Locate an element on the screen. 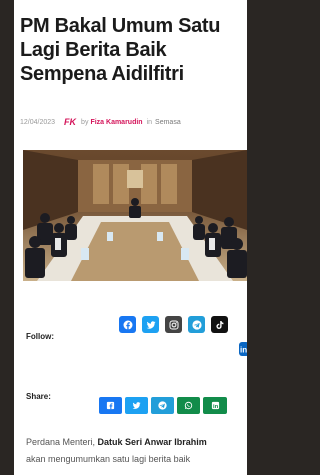 Image resolution: width=320 pixels, height=475 pixels. follow-facebook-button is located at coordinates (127, 324).